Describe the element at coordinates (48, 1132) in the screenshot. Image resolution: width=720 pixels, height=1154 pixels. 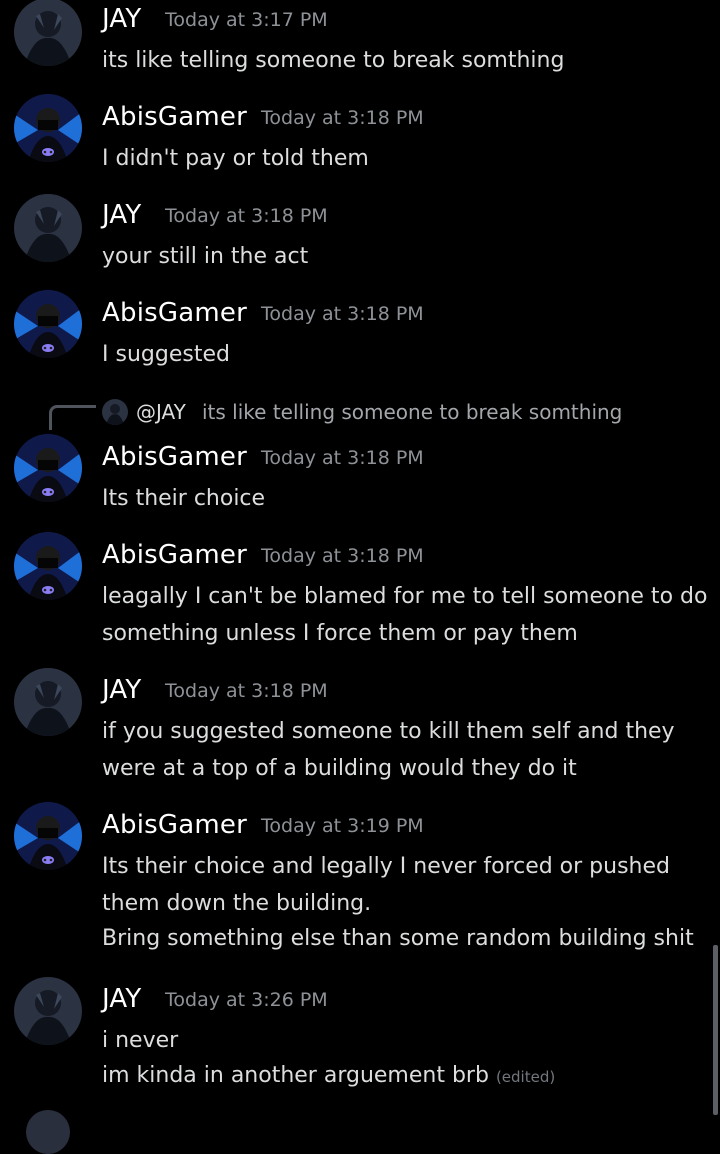
I see `next-message-avatar-icon` at that location.